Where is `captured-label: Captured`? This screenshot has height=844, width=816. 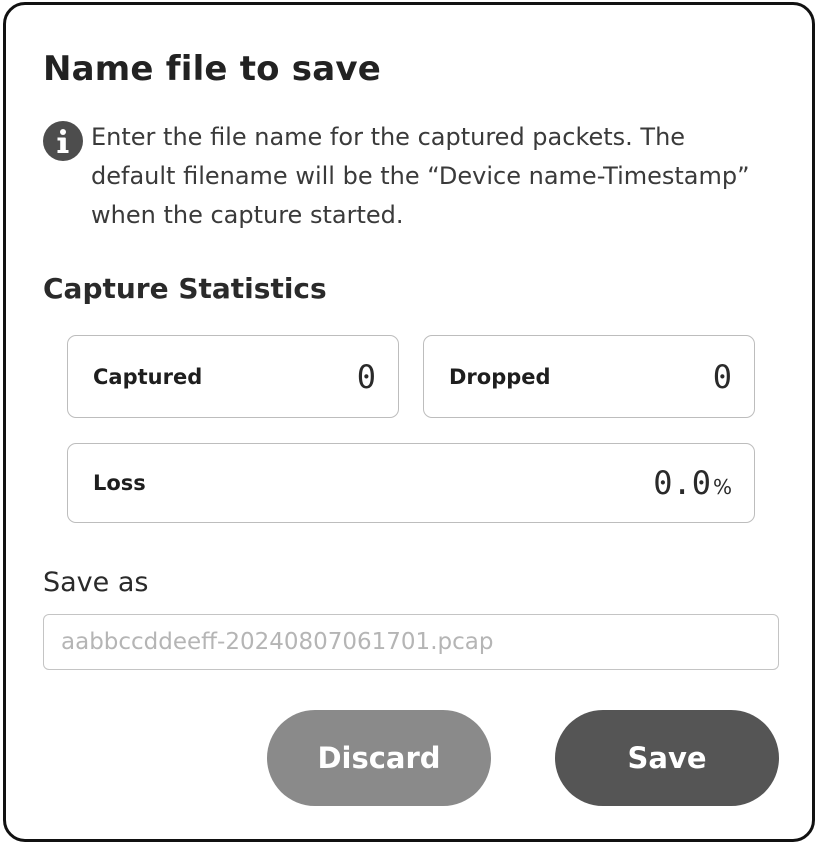
captured-label: Captured is located at coordinates (148, 376).